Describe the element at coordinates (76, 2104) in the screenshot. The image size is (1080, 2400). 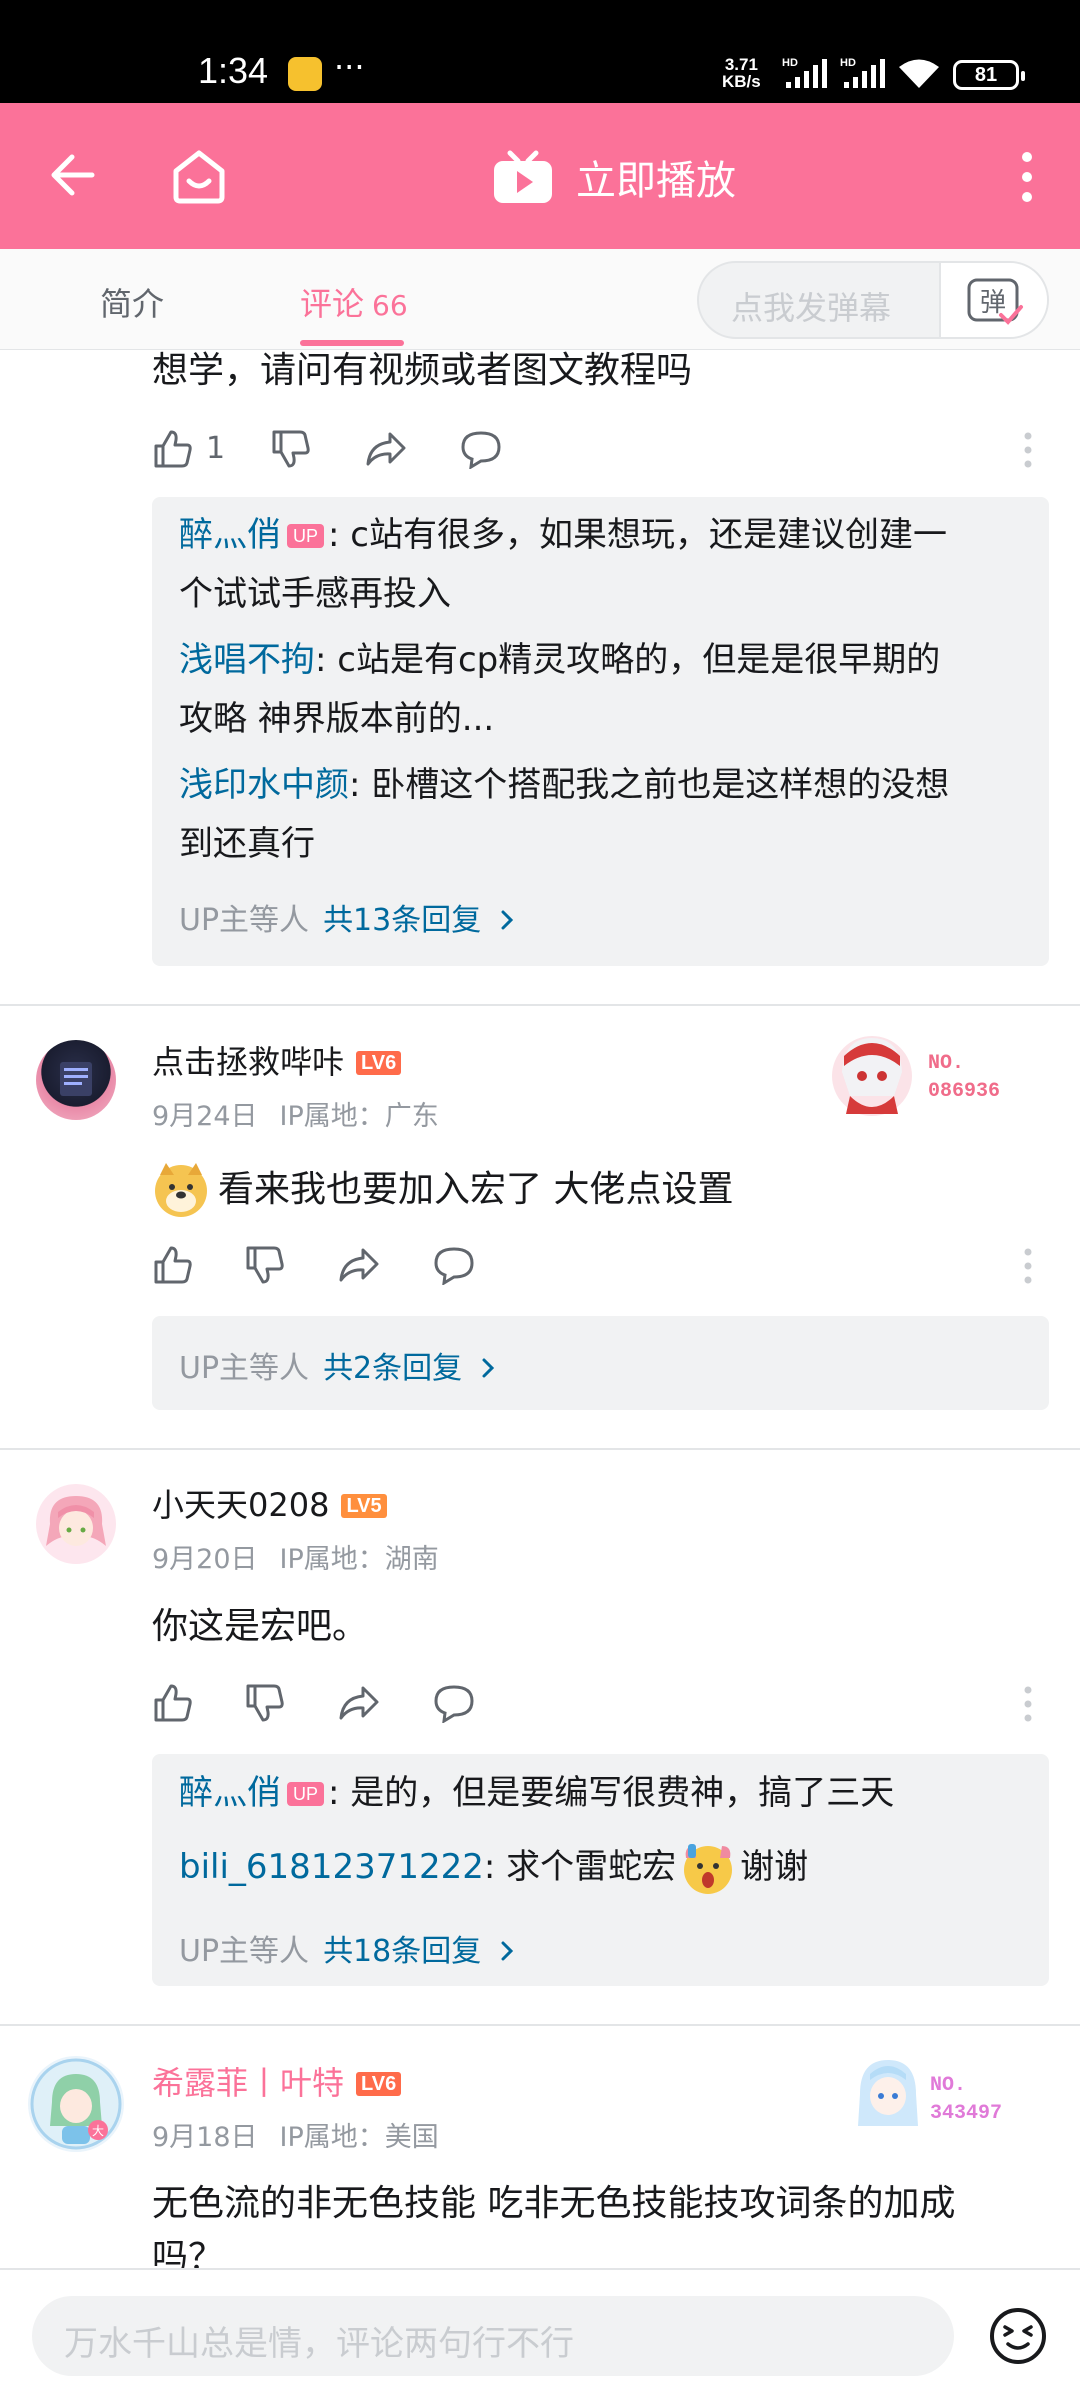
I see `avatar: 大` at that location.